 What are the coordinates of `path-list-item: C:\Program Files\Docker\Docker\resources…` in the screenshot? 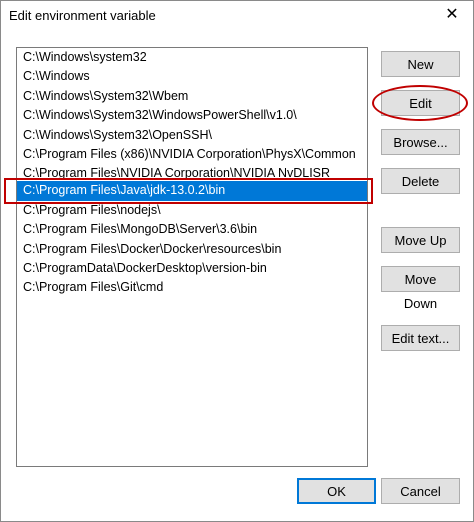 It's located at (192, 249).